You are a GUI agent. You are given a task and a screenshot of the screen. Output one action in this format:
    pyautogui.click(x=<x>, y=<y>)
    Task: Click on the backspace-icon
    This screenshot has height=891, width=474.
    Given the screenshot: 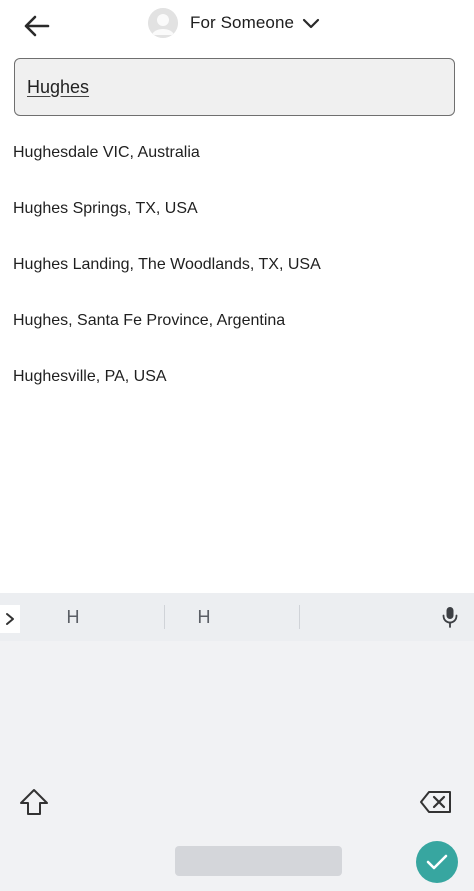 What is the action you would take?
    pyautogui.click(x=435, y=802)
    